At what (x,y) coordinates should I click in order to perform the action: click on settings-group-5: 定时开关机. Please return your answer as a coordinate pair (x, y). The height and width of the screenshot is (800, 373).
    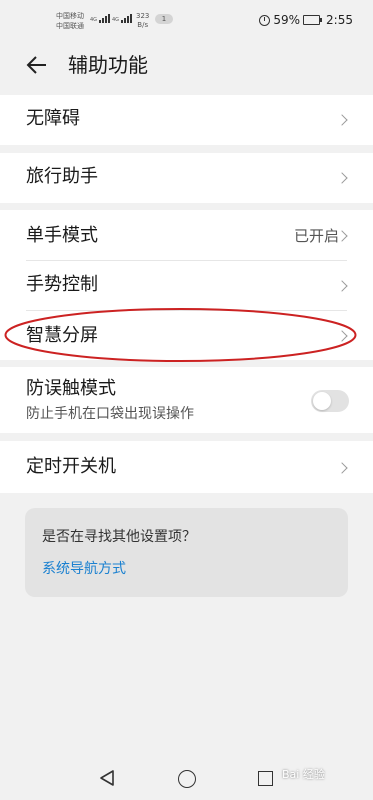
    Looking at the image, I should click on (186, 467).